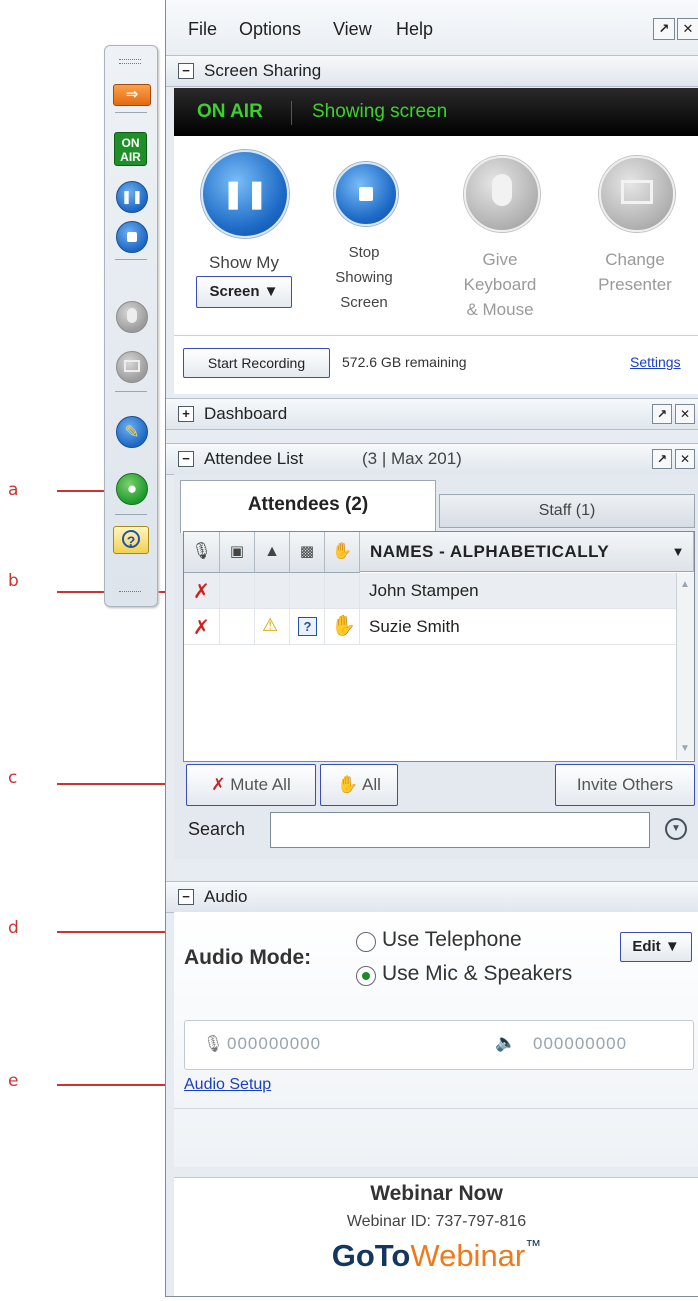 This screenshot has height=1301, width=698. What do you see at coordinates (227, 1085) in the screenshot?
I see `audio-setup-link: Audio Setup` at bounding box center [227, 1085].